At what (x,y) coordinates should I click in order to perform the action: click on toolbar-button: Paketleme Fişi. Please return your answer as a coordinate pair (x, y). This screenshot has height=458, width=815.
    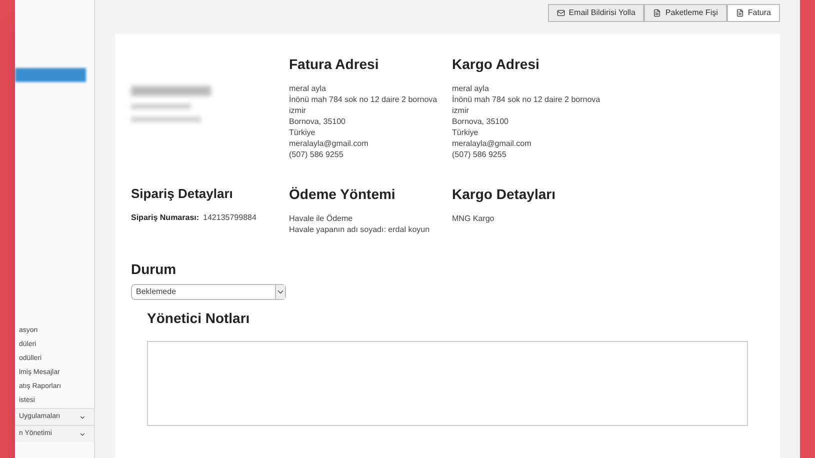
    Looking at the image, I should click on (685, 13).